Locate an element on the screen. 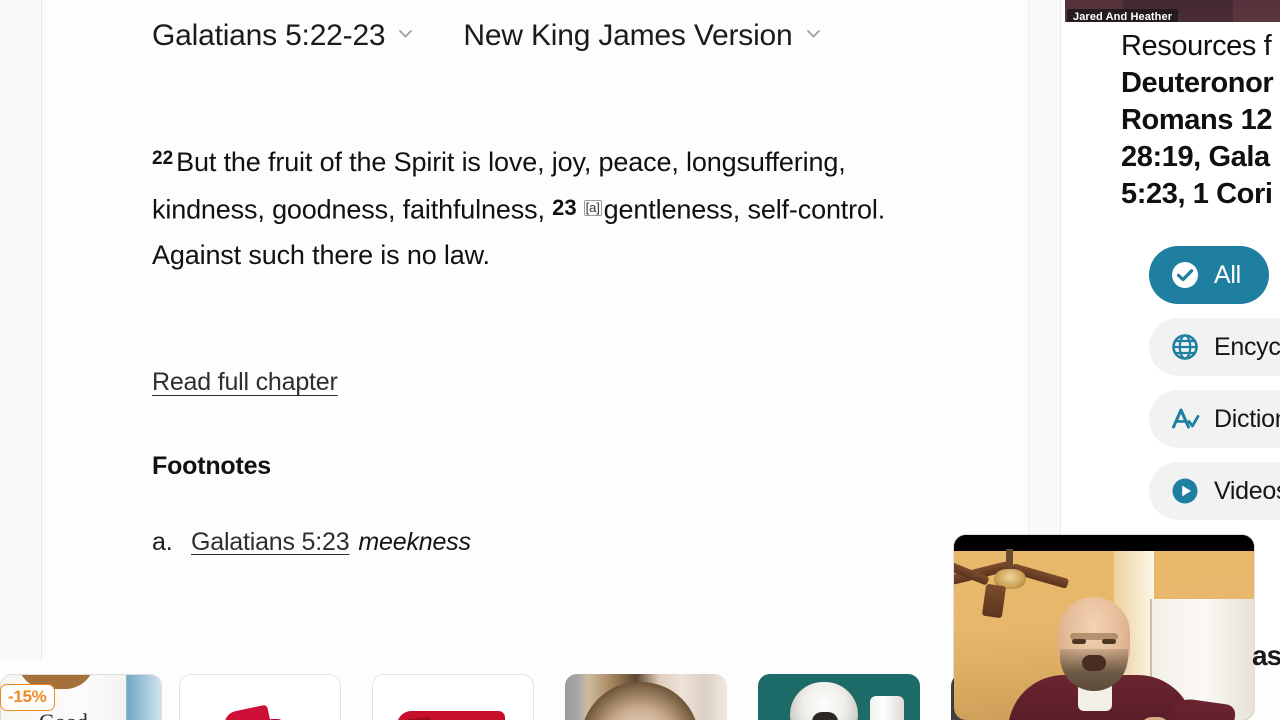 The image size is (1280, 720). passage-reference-label: Galatians 5:22-23 is located at coordinates (269, 35).